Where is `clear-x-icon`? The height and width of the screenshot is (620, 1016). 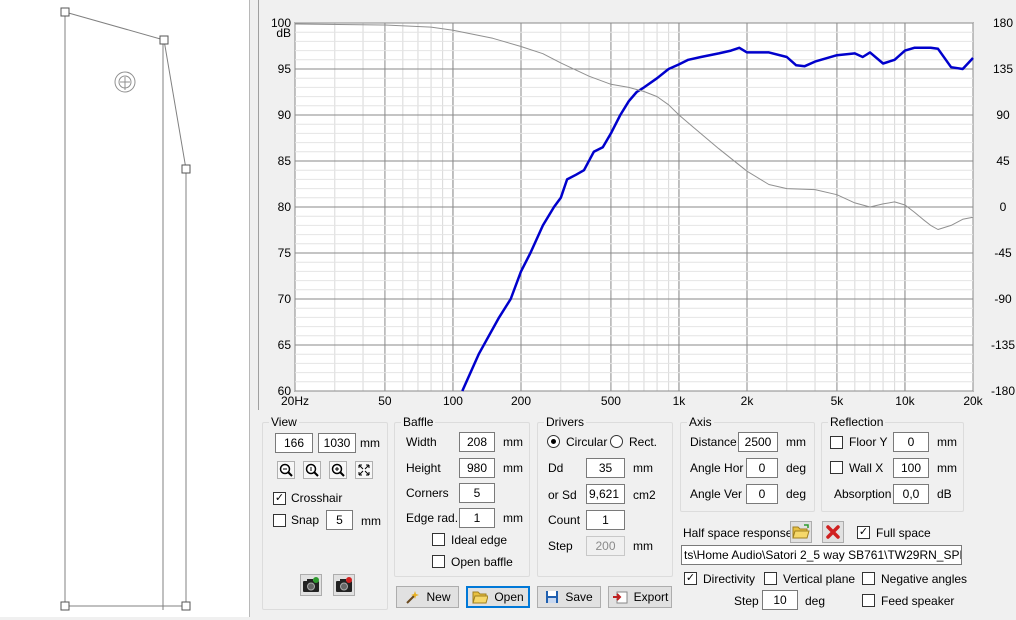
clear-x-icon is located at coordinates (833, 532).